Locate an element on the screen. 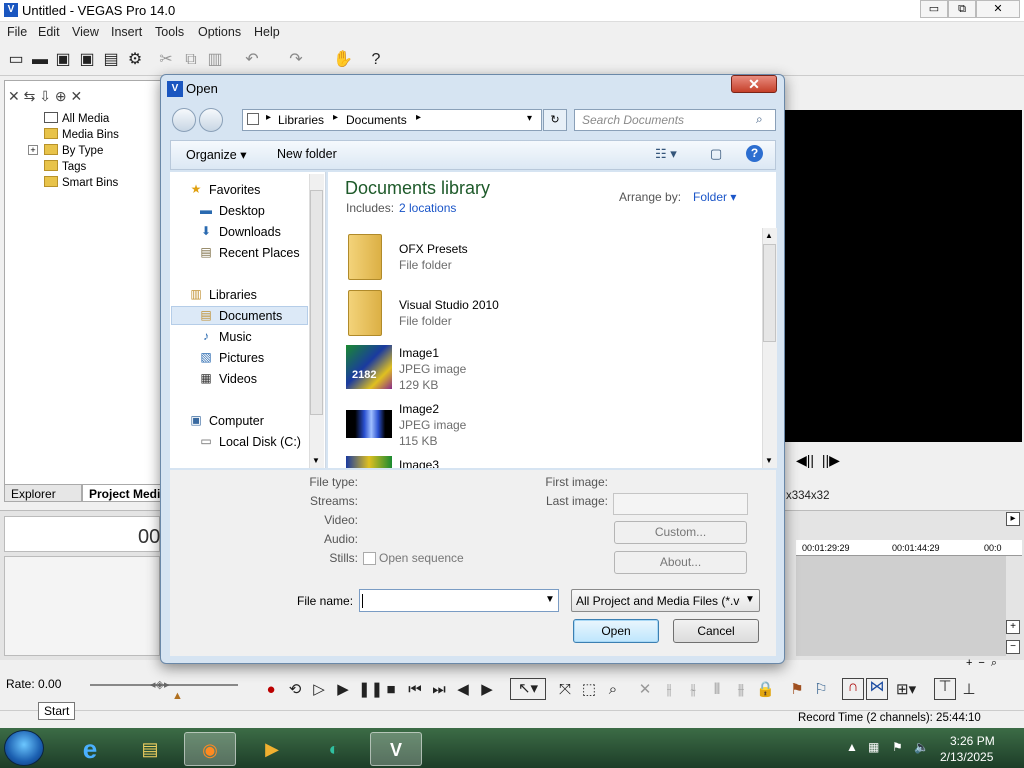 Image resolution: width=1024 pixels, height=768 pixels. new-folder-button: New folder is located at coordinates (307, 154).